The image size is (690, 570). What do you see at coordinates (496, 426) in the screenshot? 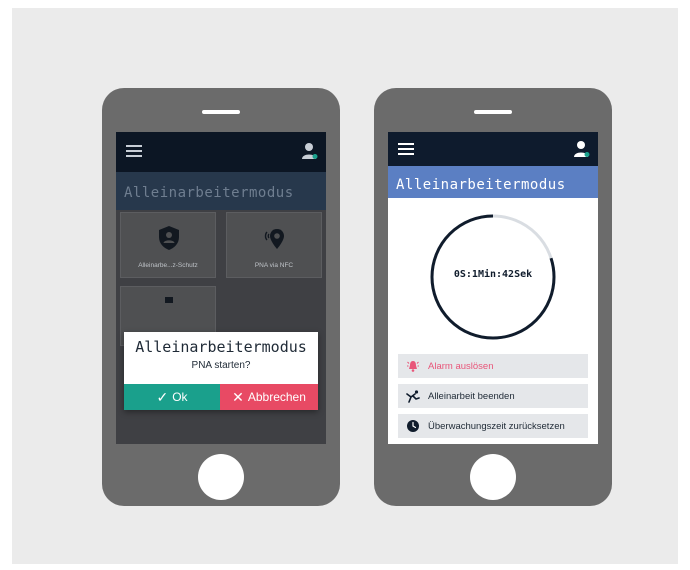
I see `action-label: Überwachungszeit zurücksetzen` at bounding box center [496, 426].